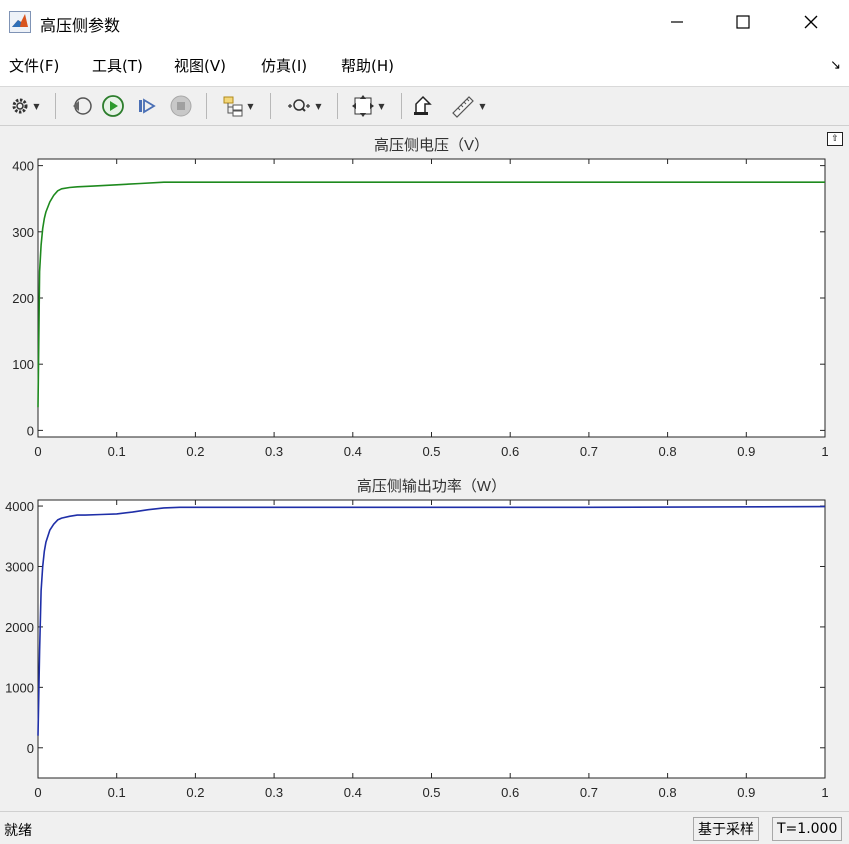 The height and width of the screenshot is (844, 849). Describe the element at coordinates (19, 627) in the screenshot. I see `y-tick-label: 2000` at that location.